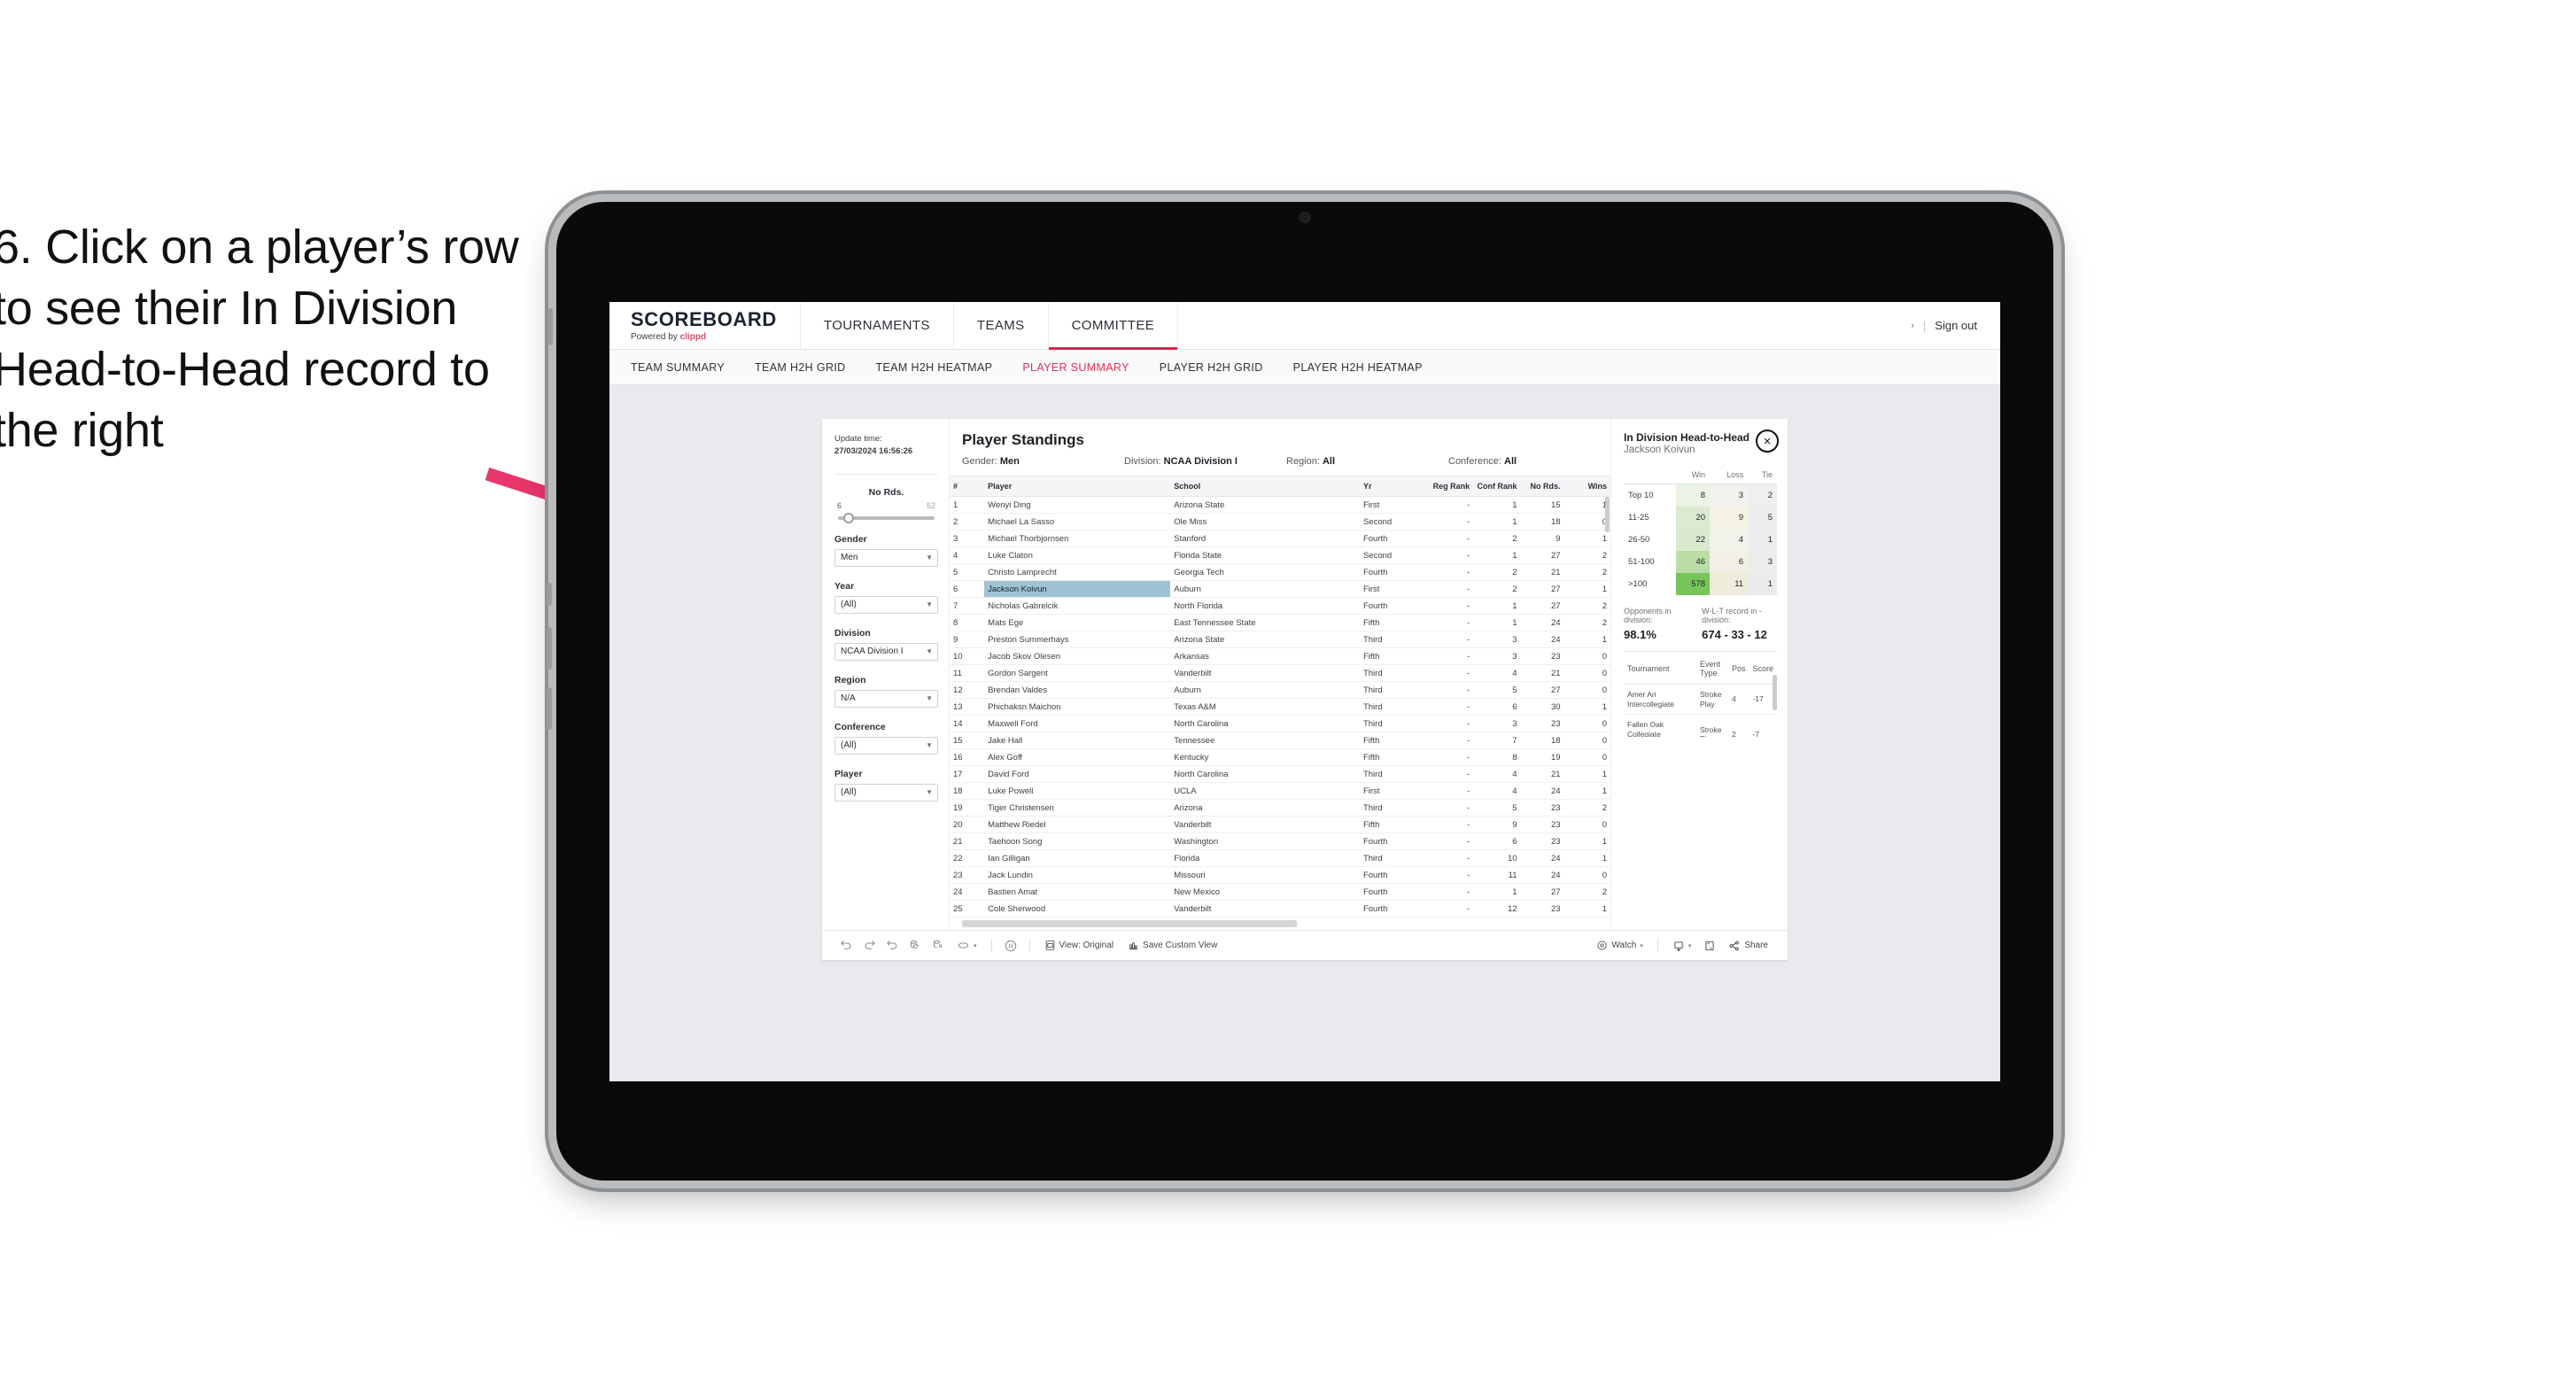  I want to click on h2h-cell-loss: 4, so click(1729, 540).